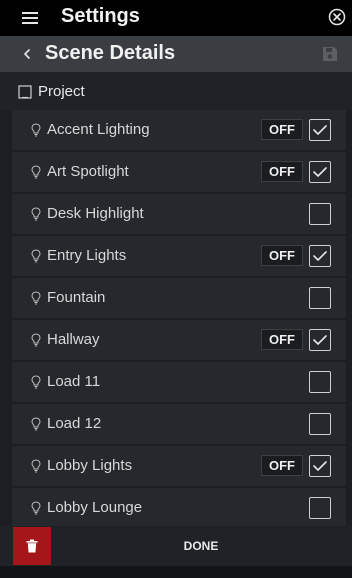 The width and height of the screenshot is (352, 578). I want to click on app-bar: Settings, so click(176, 18).